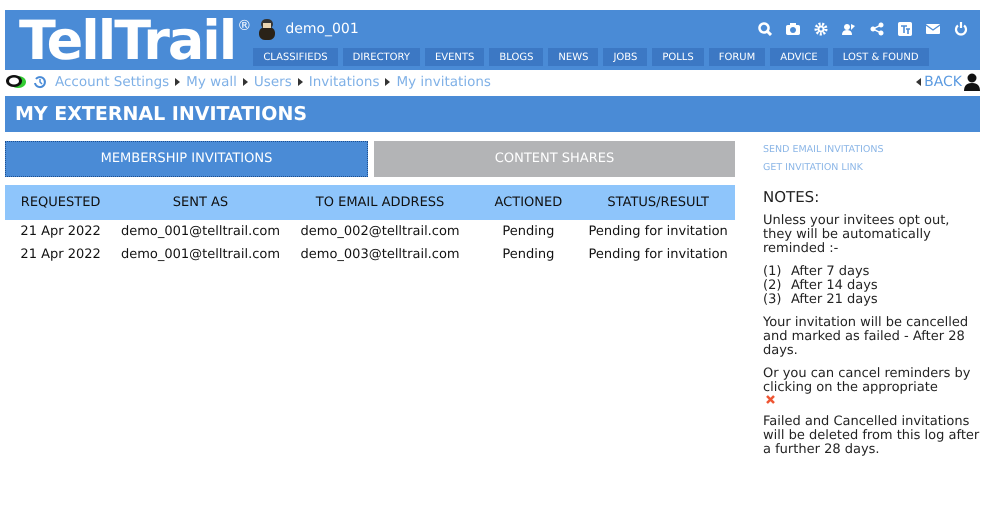 The width and height of the screenshot is (1000, 505). What do you see at coordinates (200, 255) in the screenshot?
I see `table-cell-text: demo_001@telltrail.com` at bounding box center [200, 255].